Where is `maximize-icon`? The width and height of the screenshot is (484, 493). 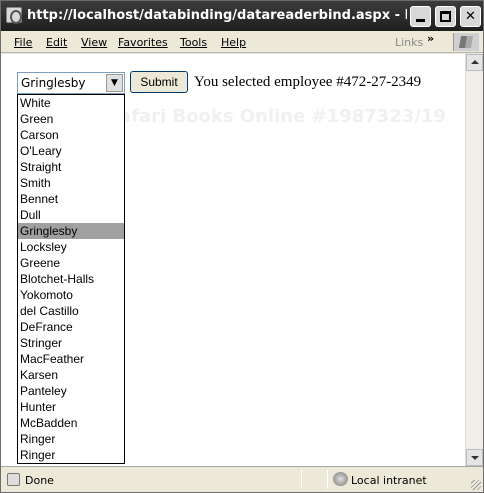 maximize-icon is located at coordinates (445, 16).